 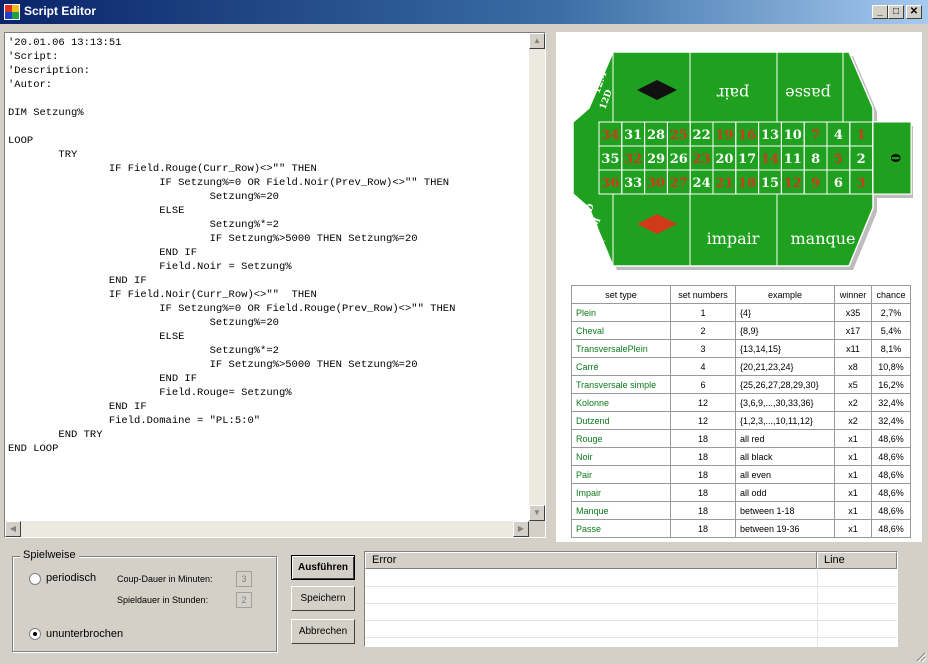 I want to click on table-cell: x17, so click(x=853, y=330).